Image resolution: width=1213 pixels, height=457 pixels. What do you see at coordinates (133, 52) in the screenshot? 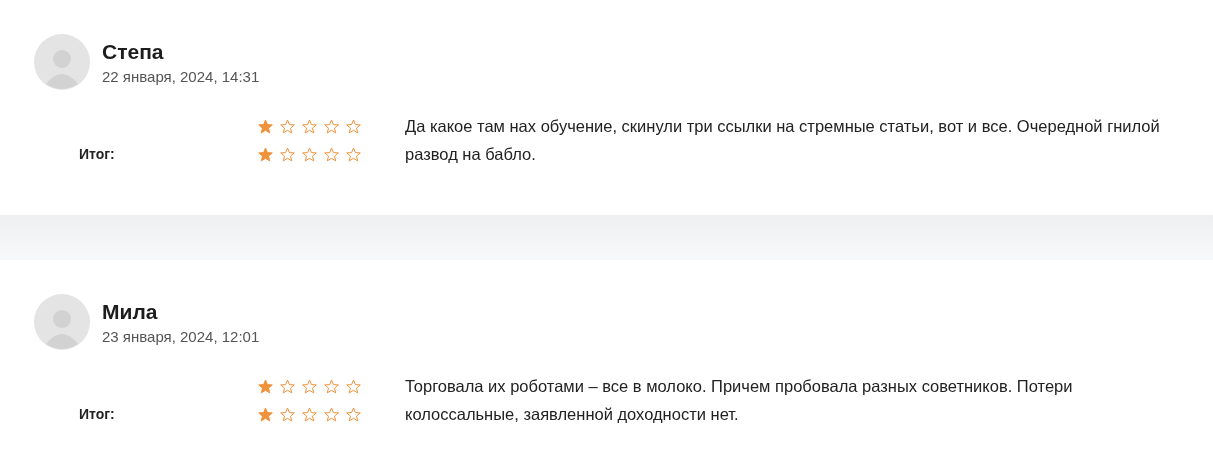
I see `reviewer-name: Степа` at bounding box center [133, 52].